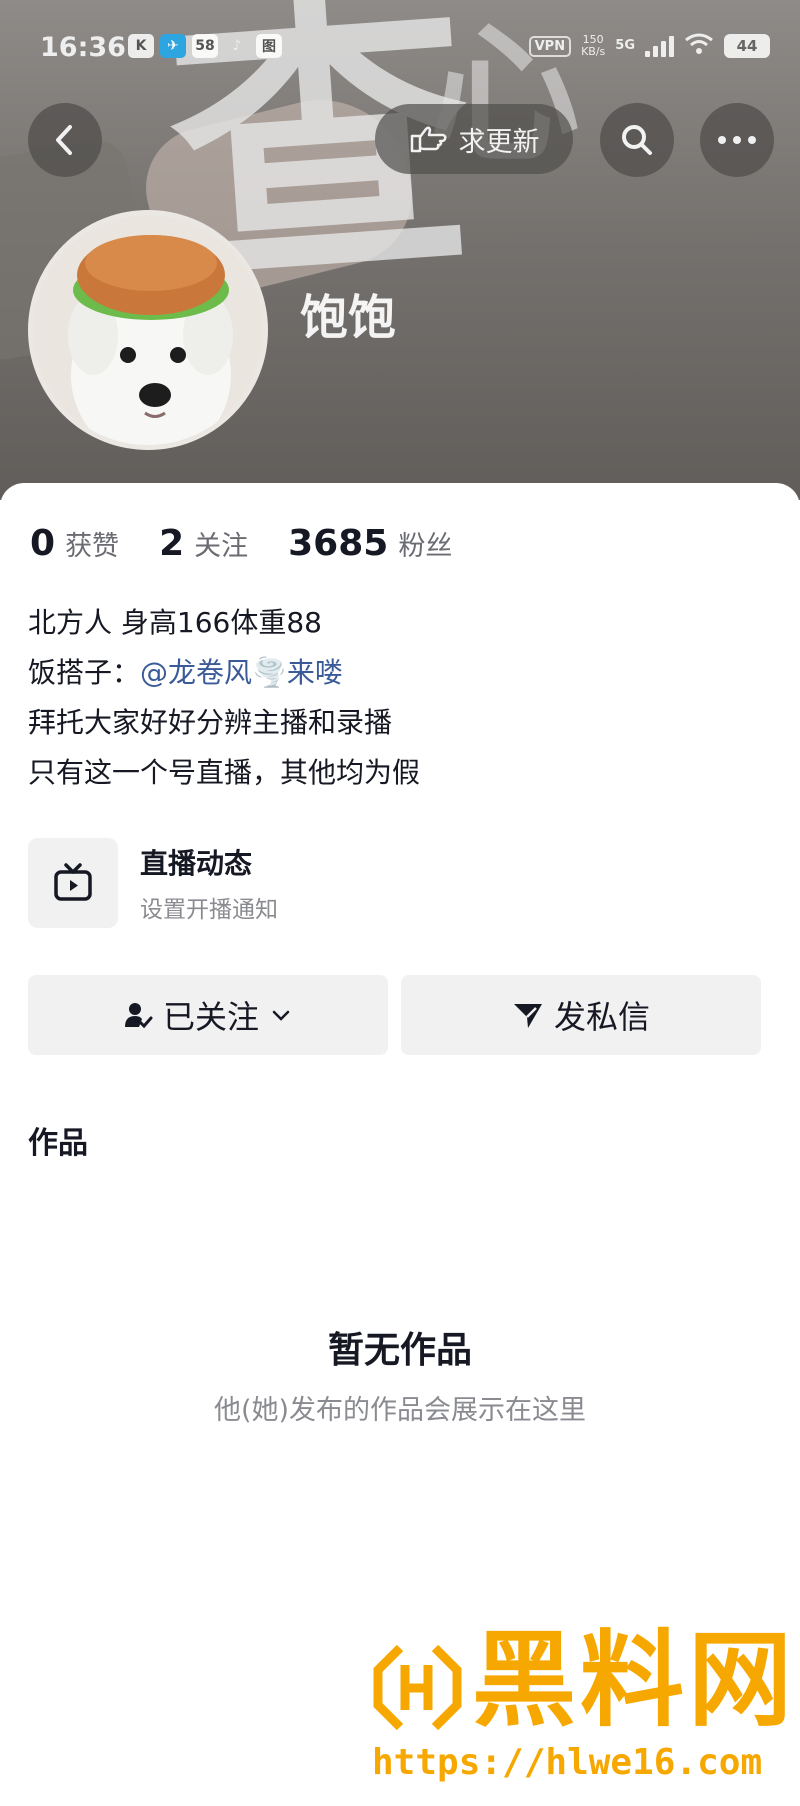 This screenshot has height=1806, width=800. I want to click on more-button, so click(737, 140).